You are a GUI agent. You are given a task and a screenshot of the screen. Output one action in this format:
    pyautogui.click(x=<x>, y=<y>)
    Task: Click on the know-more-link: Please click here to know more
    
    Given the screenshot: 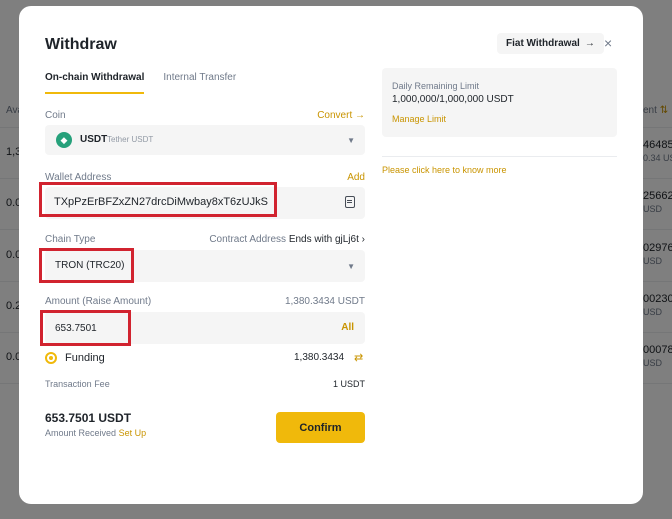 What is the action you would take?
    pyautogui.click(x=444, y=170)
    